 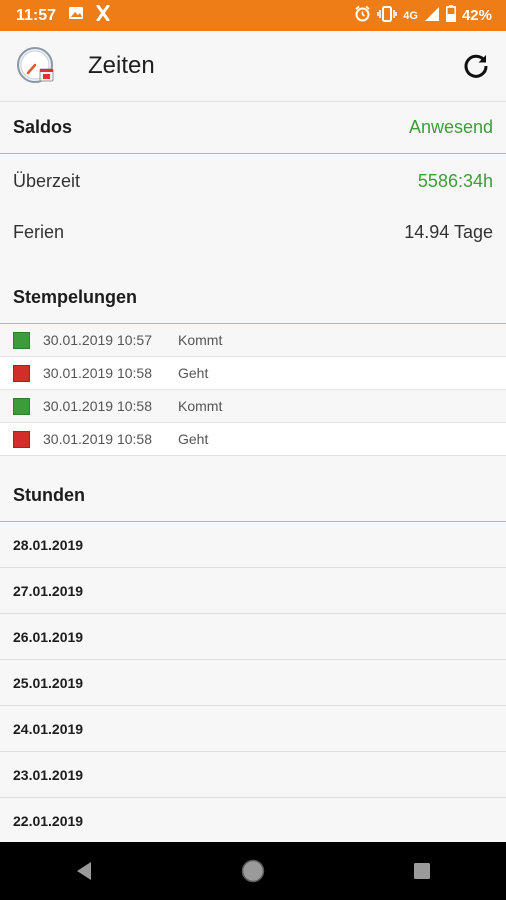 I want to click on list-item: 26.01.2019, so click(x=253, y=637).